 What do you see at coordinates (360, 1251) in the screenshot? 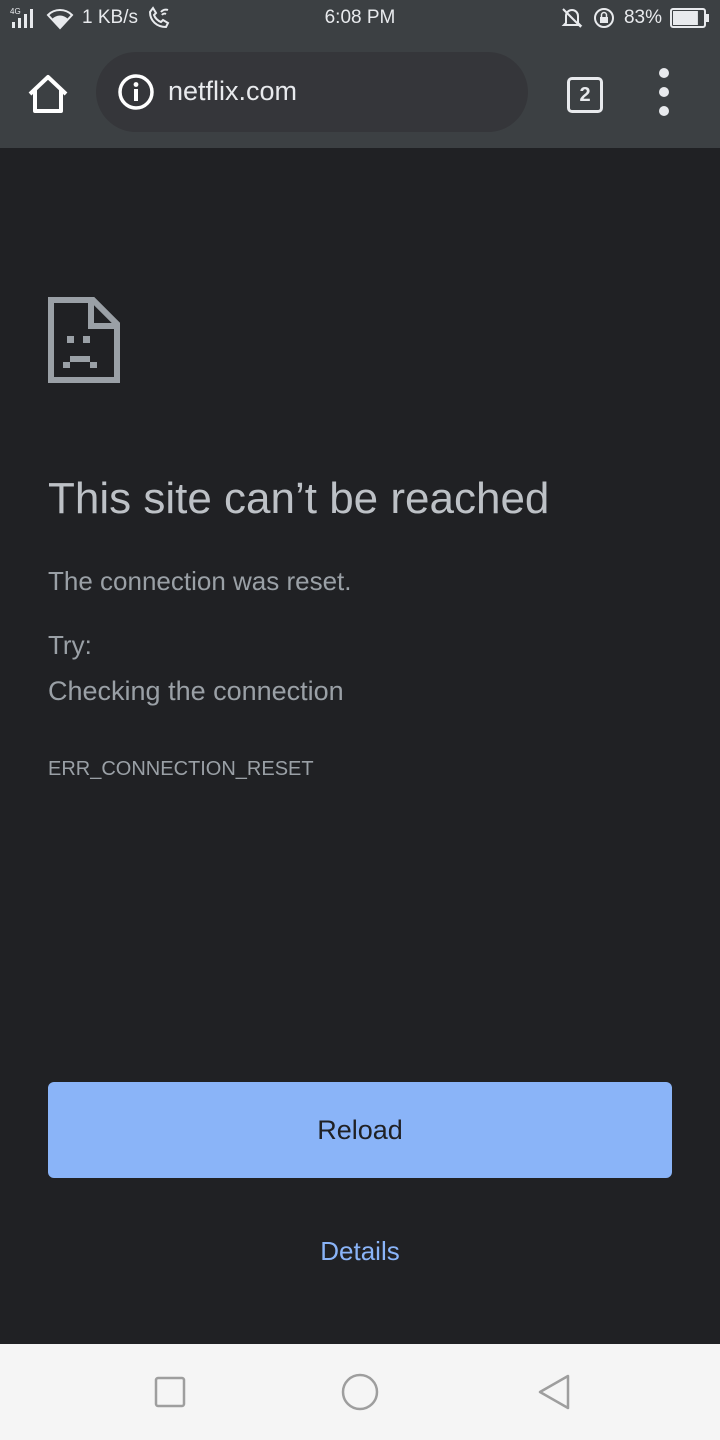
I see `details-link: Details` at bounding box center [360, 1251].